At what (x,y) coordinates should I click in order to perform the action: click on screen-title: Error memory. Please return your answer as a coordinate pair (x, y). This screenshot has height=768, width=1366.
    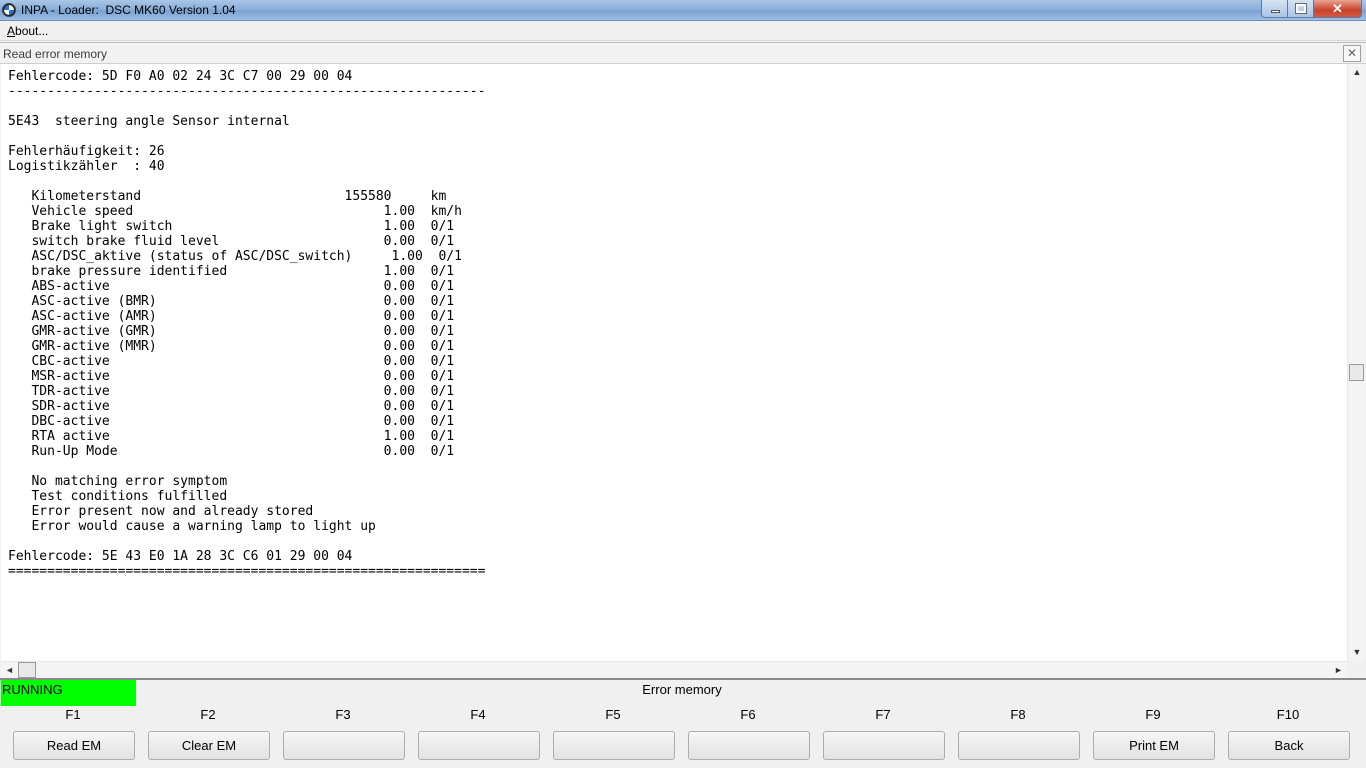
    Looking at the image, I should click on (682, 689).